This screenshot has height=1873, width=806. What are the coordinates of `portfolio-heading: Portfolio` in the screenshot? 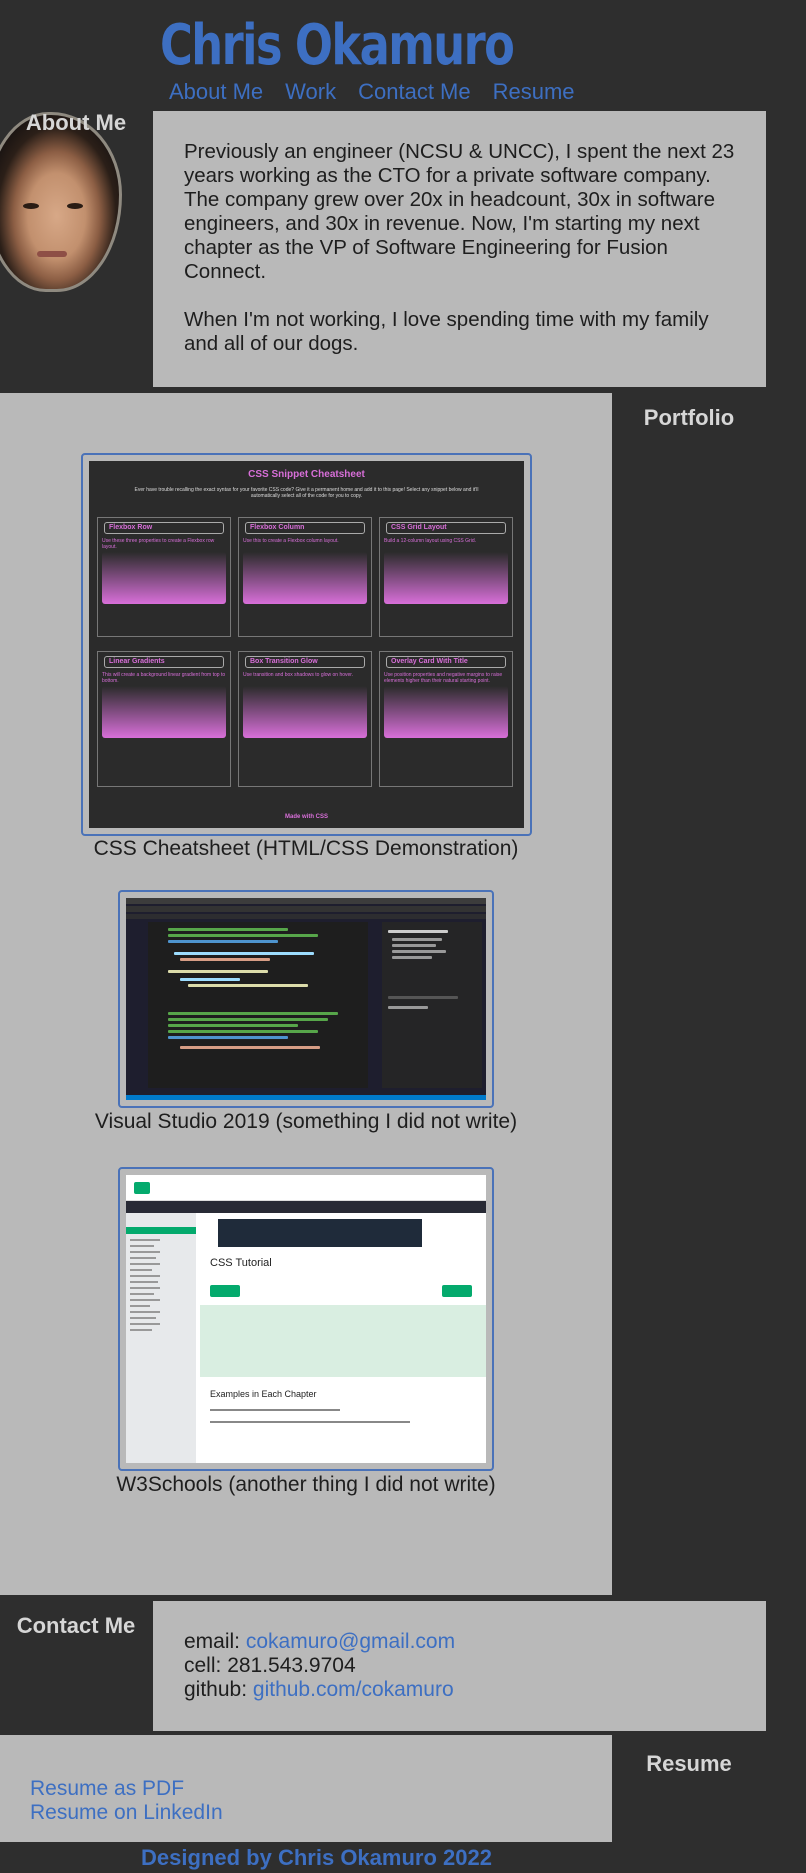 It's located at (689, 417).